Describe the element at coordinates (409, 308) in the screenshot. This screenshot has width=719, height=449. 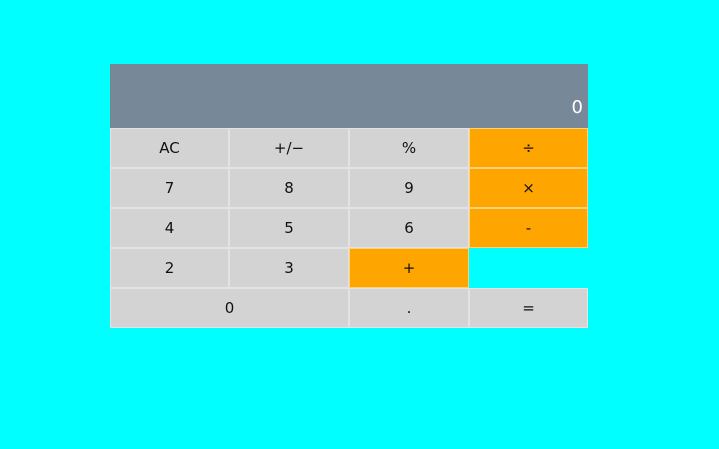
I see `decimal-button: .` at that location.